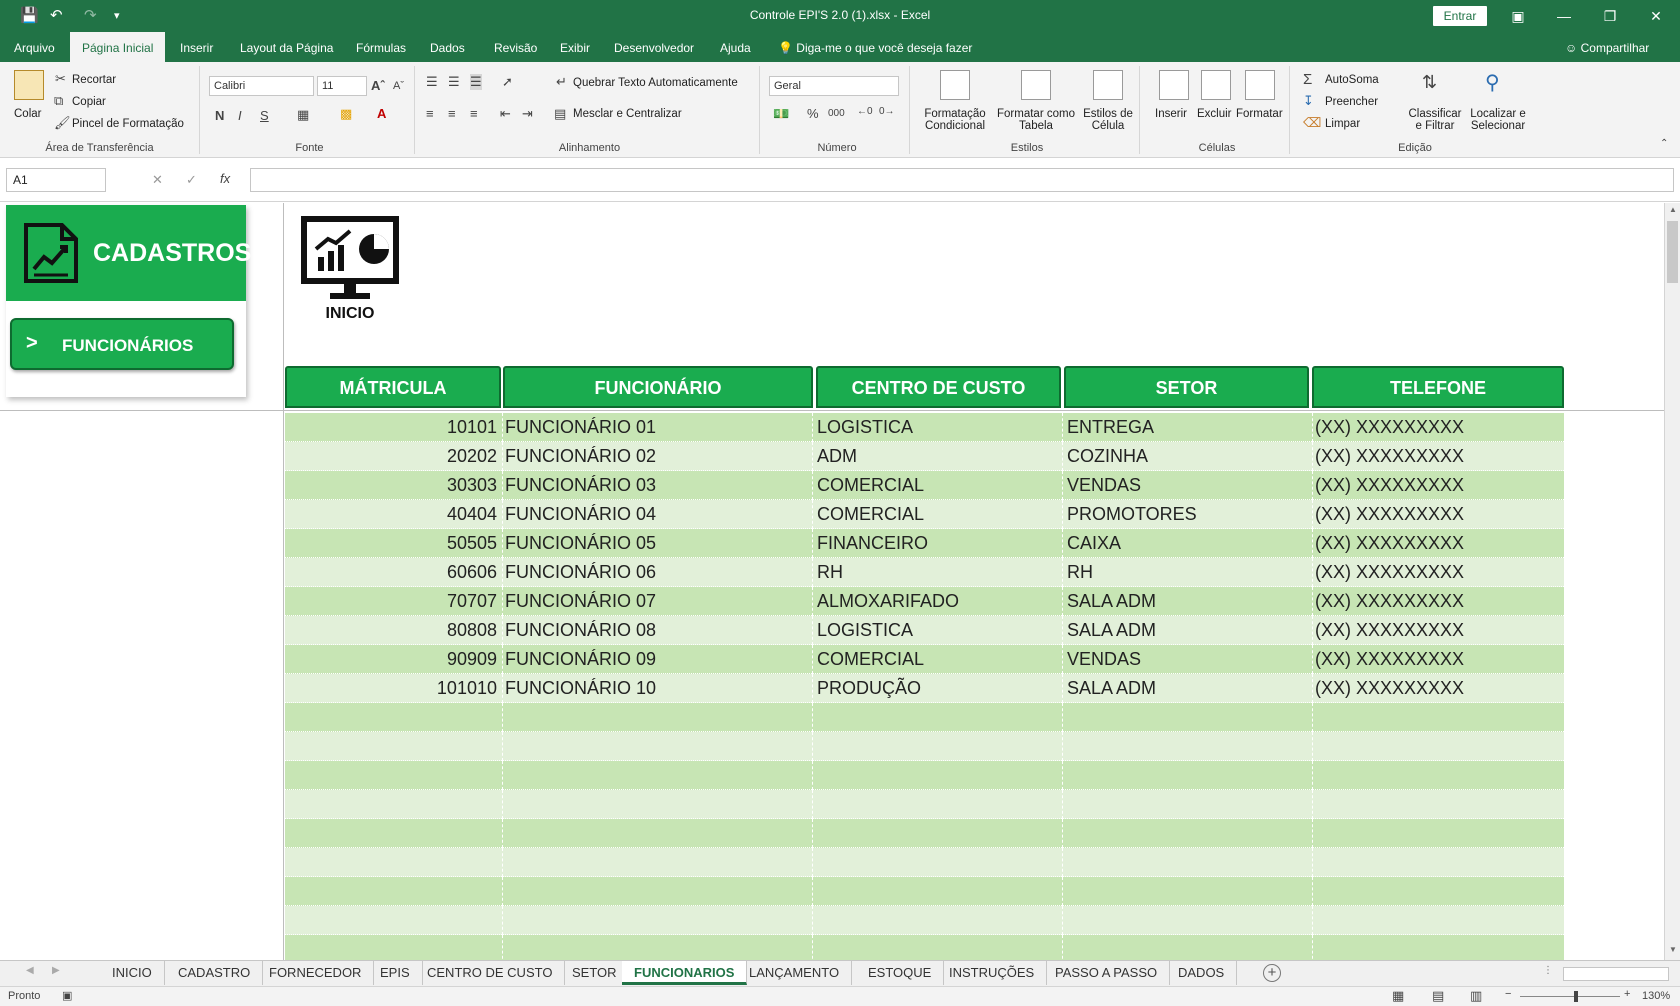  Describe the element at coordinates (1460, 16) in the screenshot. I see `sign-in-button: Entrar` at that location.